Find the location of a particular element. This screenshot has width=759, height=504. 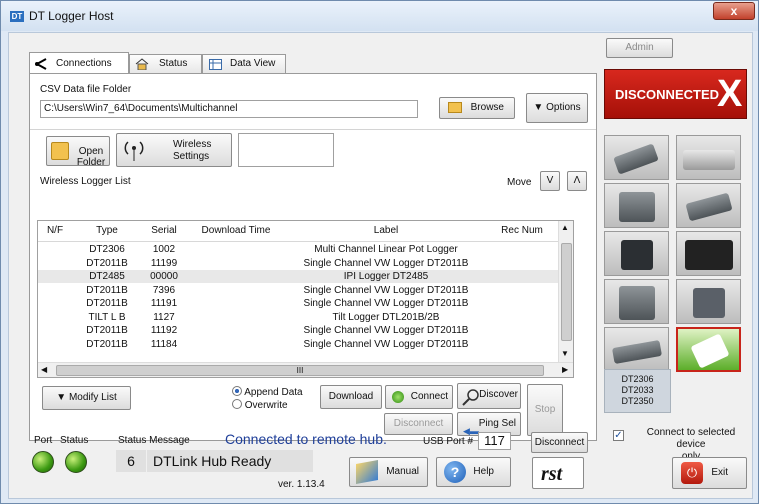

stop-button-disabled: Stop is located at coordinates (545, 410).